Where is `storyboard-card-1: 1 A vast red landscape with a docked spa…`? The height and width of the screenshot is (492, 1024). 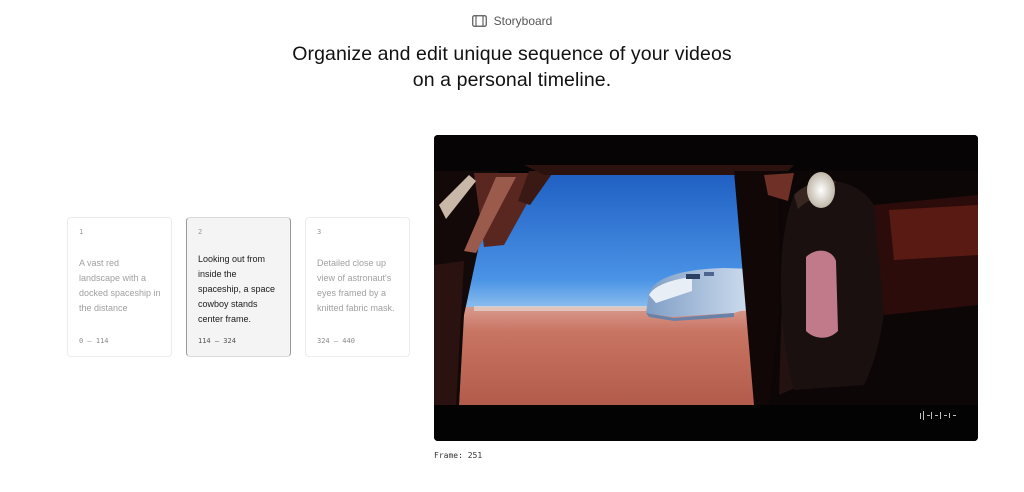 storyboard-card-1: 1 A vast red landscape with a docked spa… is located at coordinates (119, 287).